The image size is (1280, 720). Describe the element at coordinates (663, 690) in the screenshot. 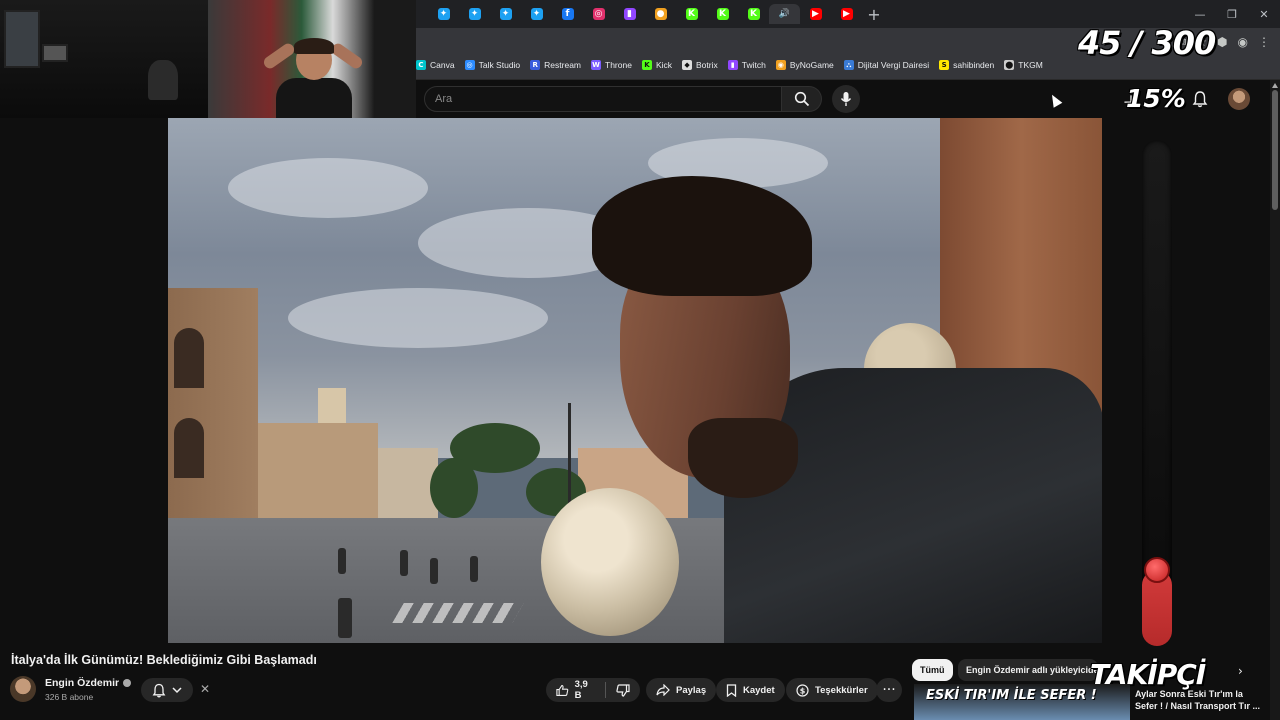

I see `share-arrow-icon` at that location.